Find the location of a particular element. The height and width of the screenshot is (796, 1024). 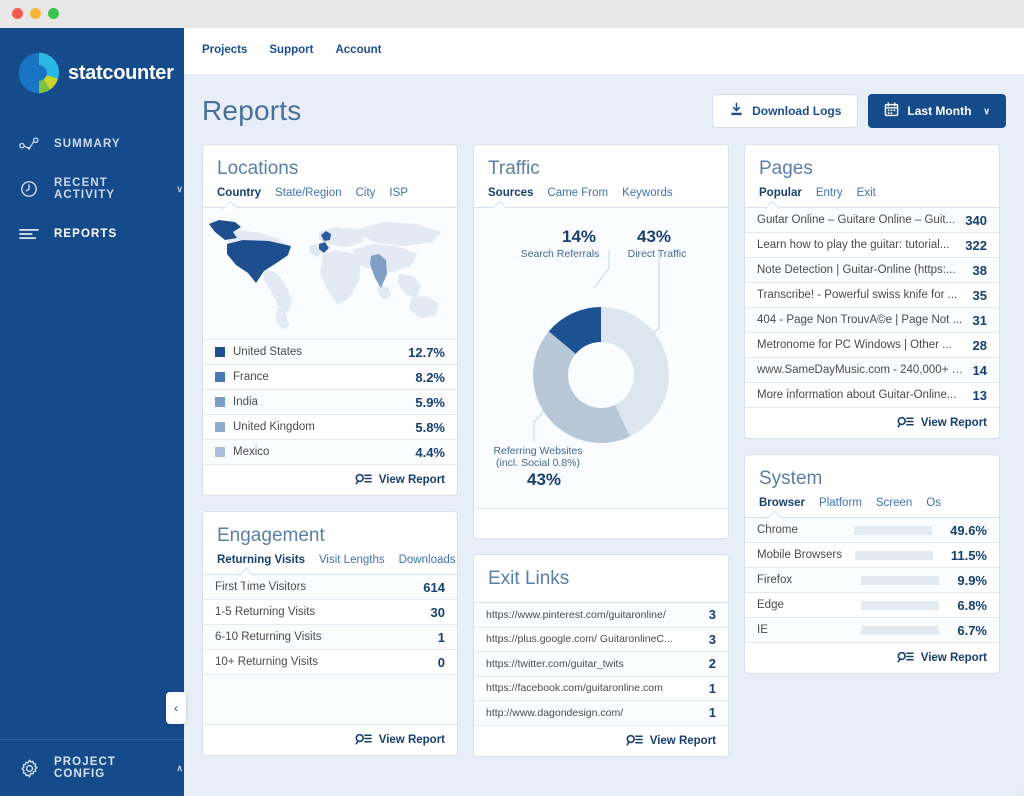

tab-screen: Screen is located at coordinates (894, 503).